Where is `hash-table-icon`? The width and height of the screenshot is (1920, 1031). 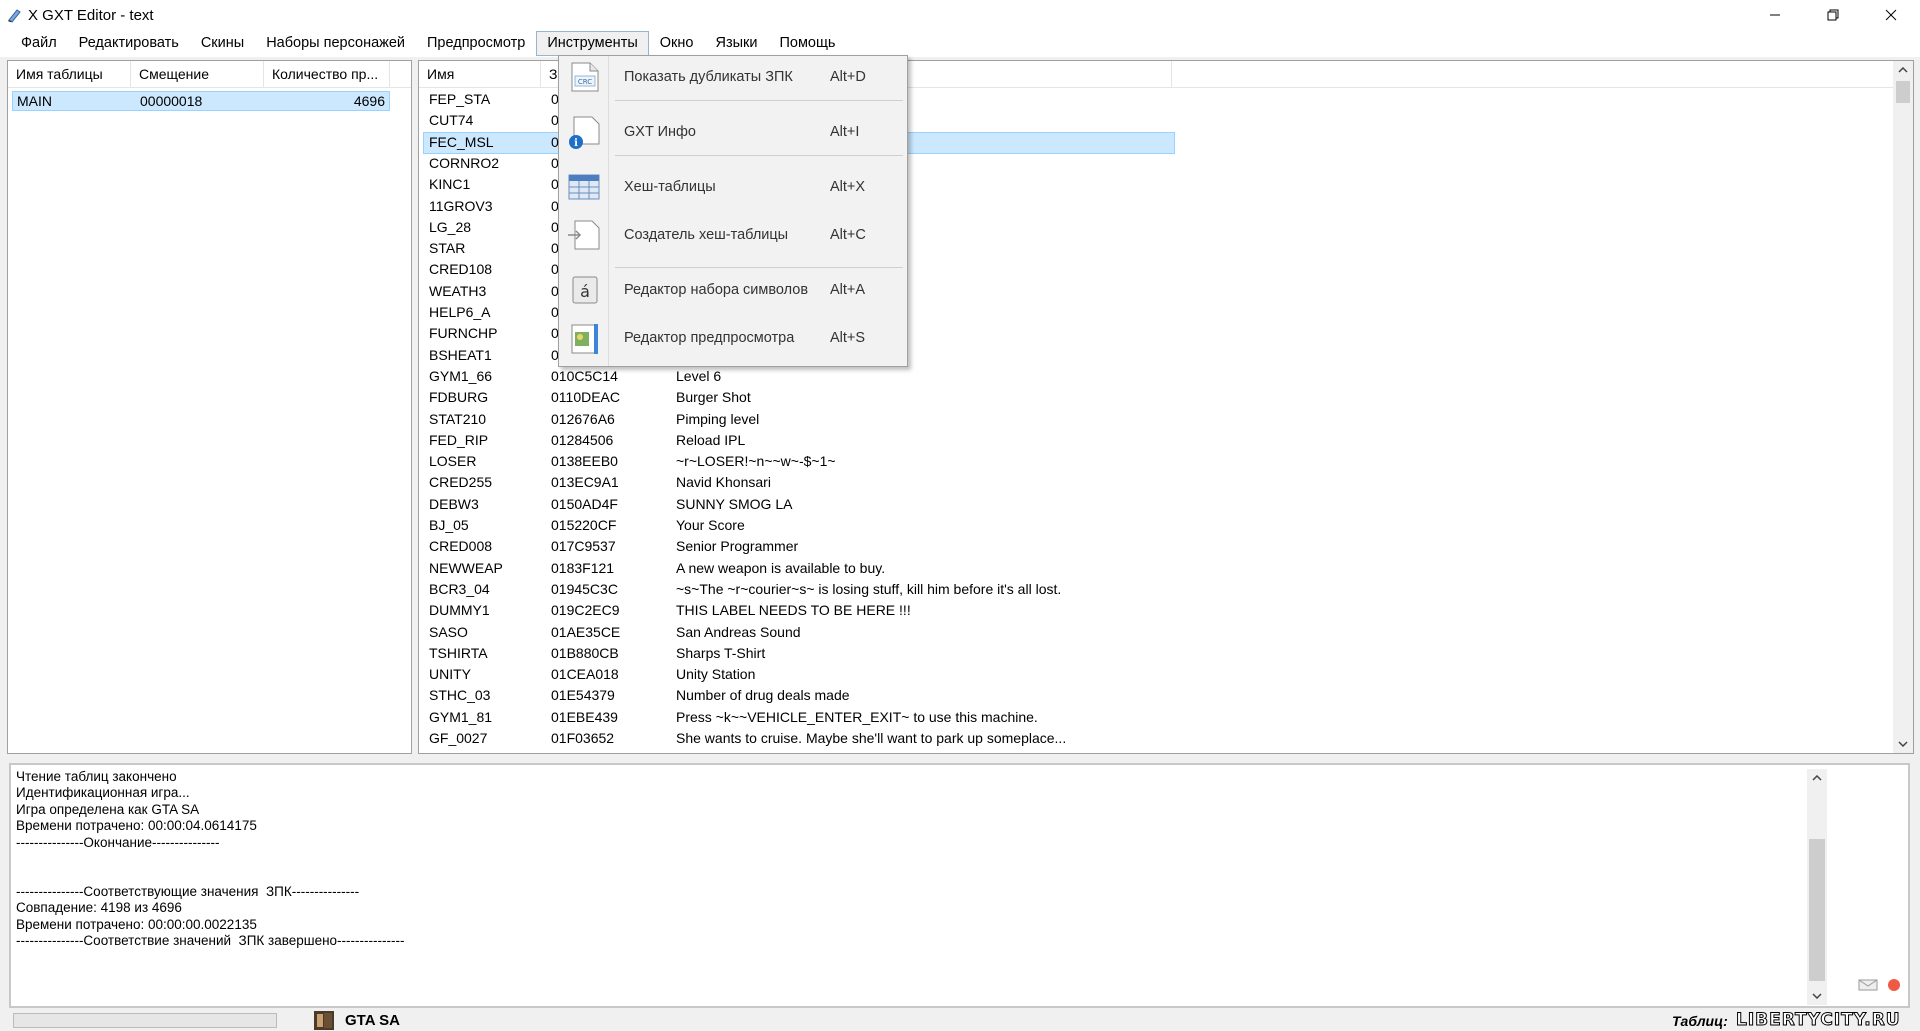 hash-table-icon is located at coordinates (584, 187).